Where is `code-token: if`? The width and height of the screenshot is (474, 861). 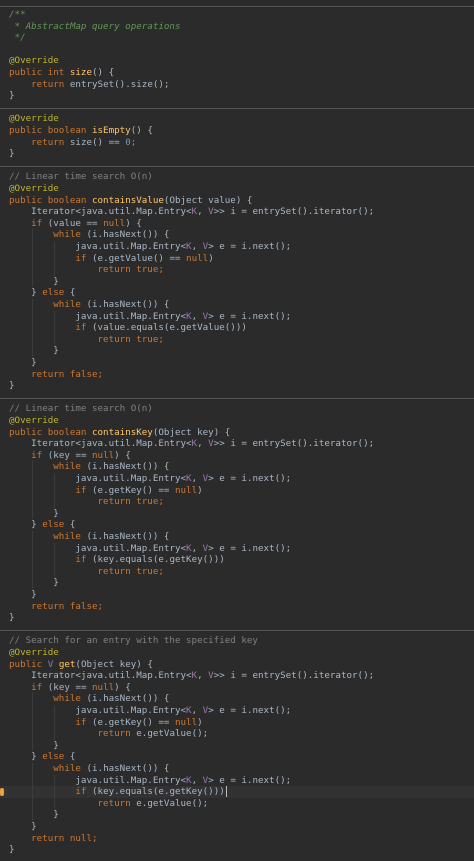
code-token: if is located at coordinates (83, 792).